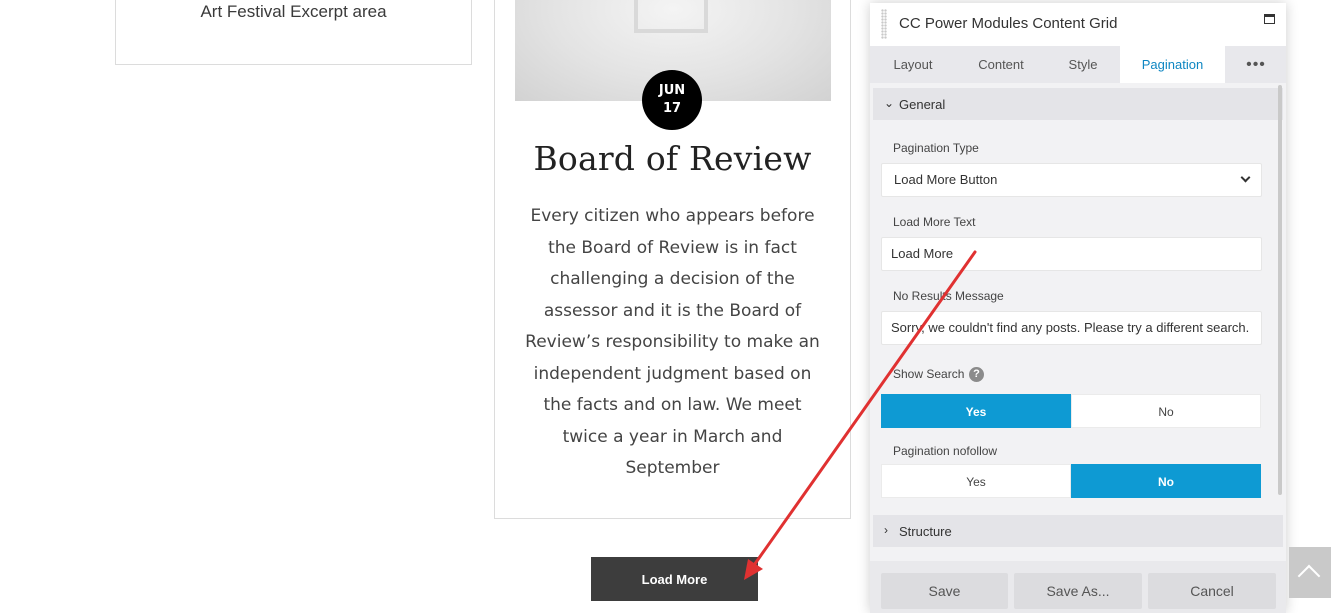  I want to click on section-general-label: General, so click(922, 104).